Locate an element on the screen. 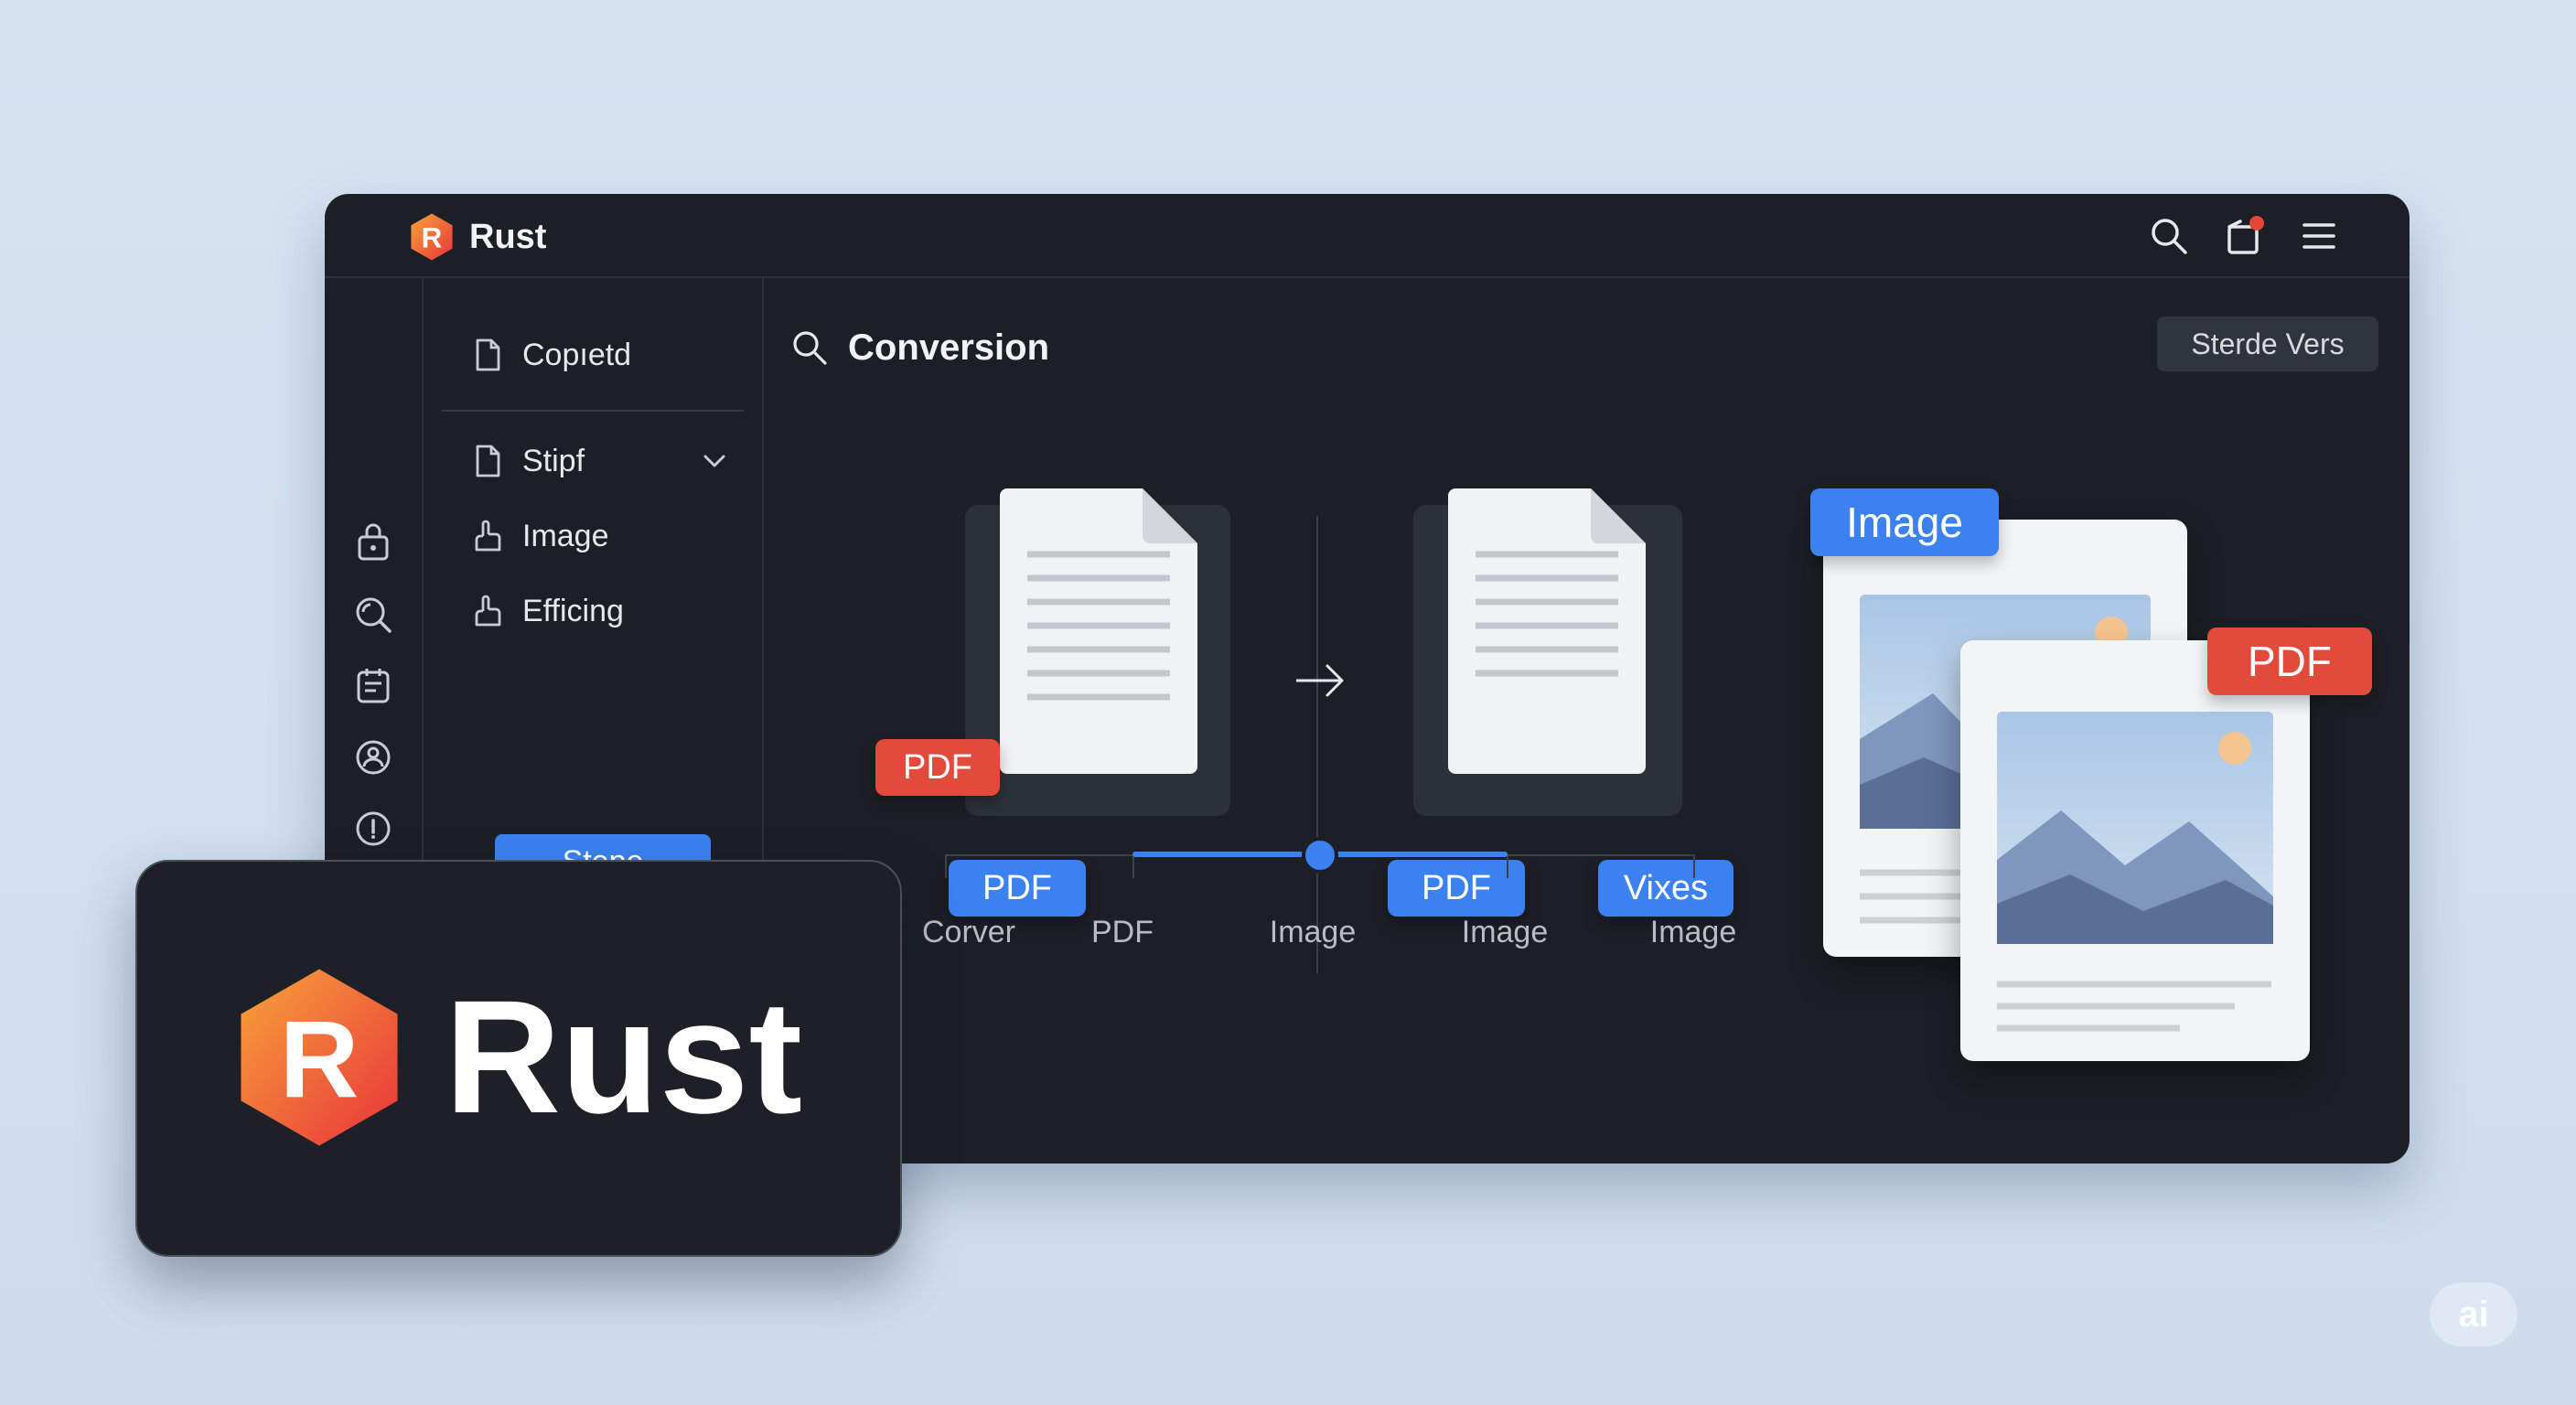  landscape-image-icon is located at coordinates (2135, 872).